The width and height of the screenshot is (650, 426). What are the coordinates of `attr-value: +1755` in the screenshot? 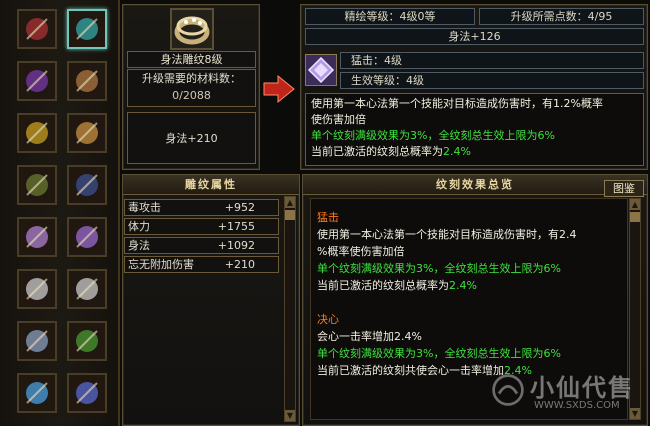 It's located at (236, 226).